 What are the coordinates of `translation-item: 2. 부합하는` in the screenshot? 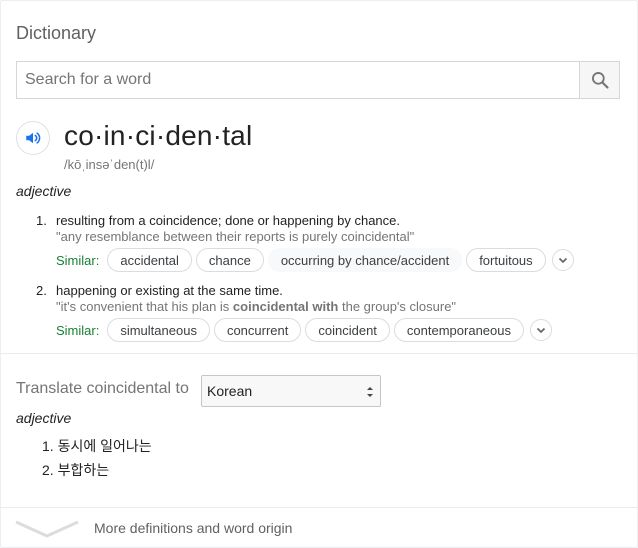 It's located at (75, 470).